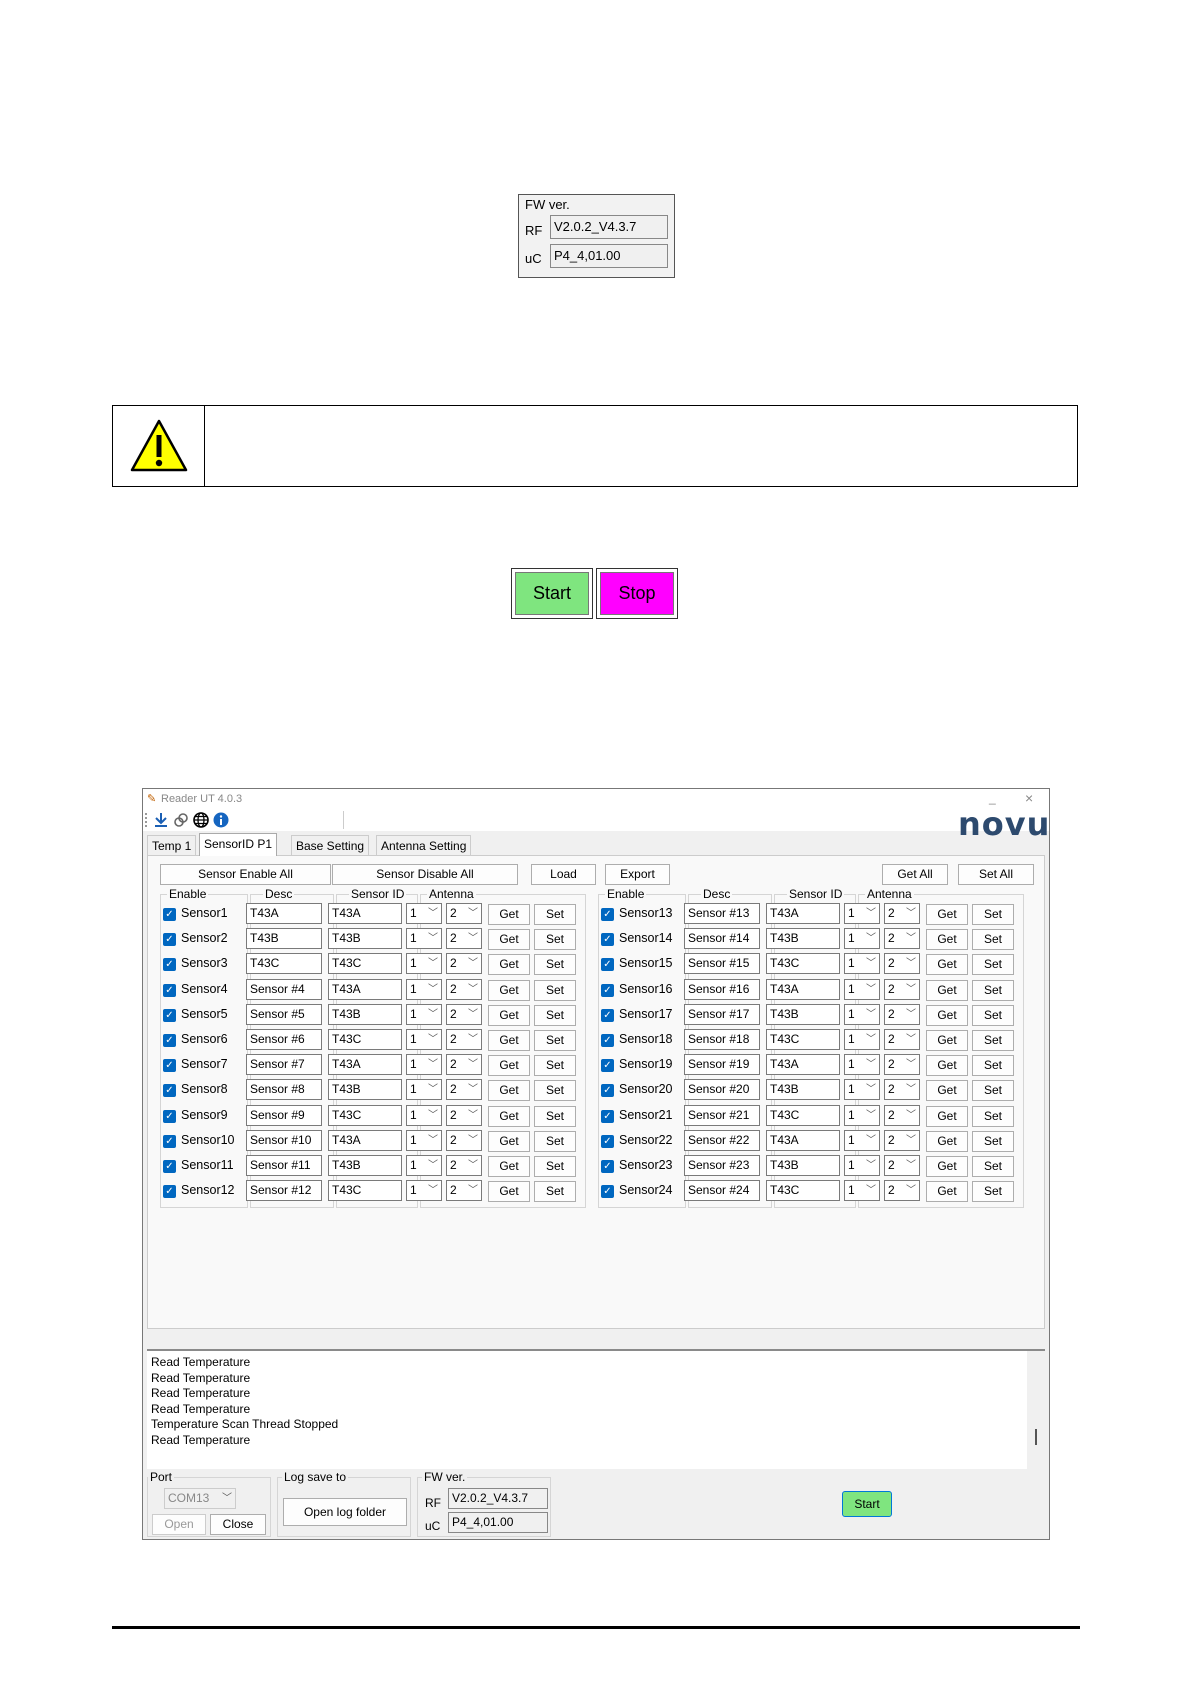 This screenshot has width=1192, height=1685. Describe the element at coordinates (284, 1165) in the screenshot. I see `sensor-desc-input: Sensor #11` at that location.